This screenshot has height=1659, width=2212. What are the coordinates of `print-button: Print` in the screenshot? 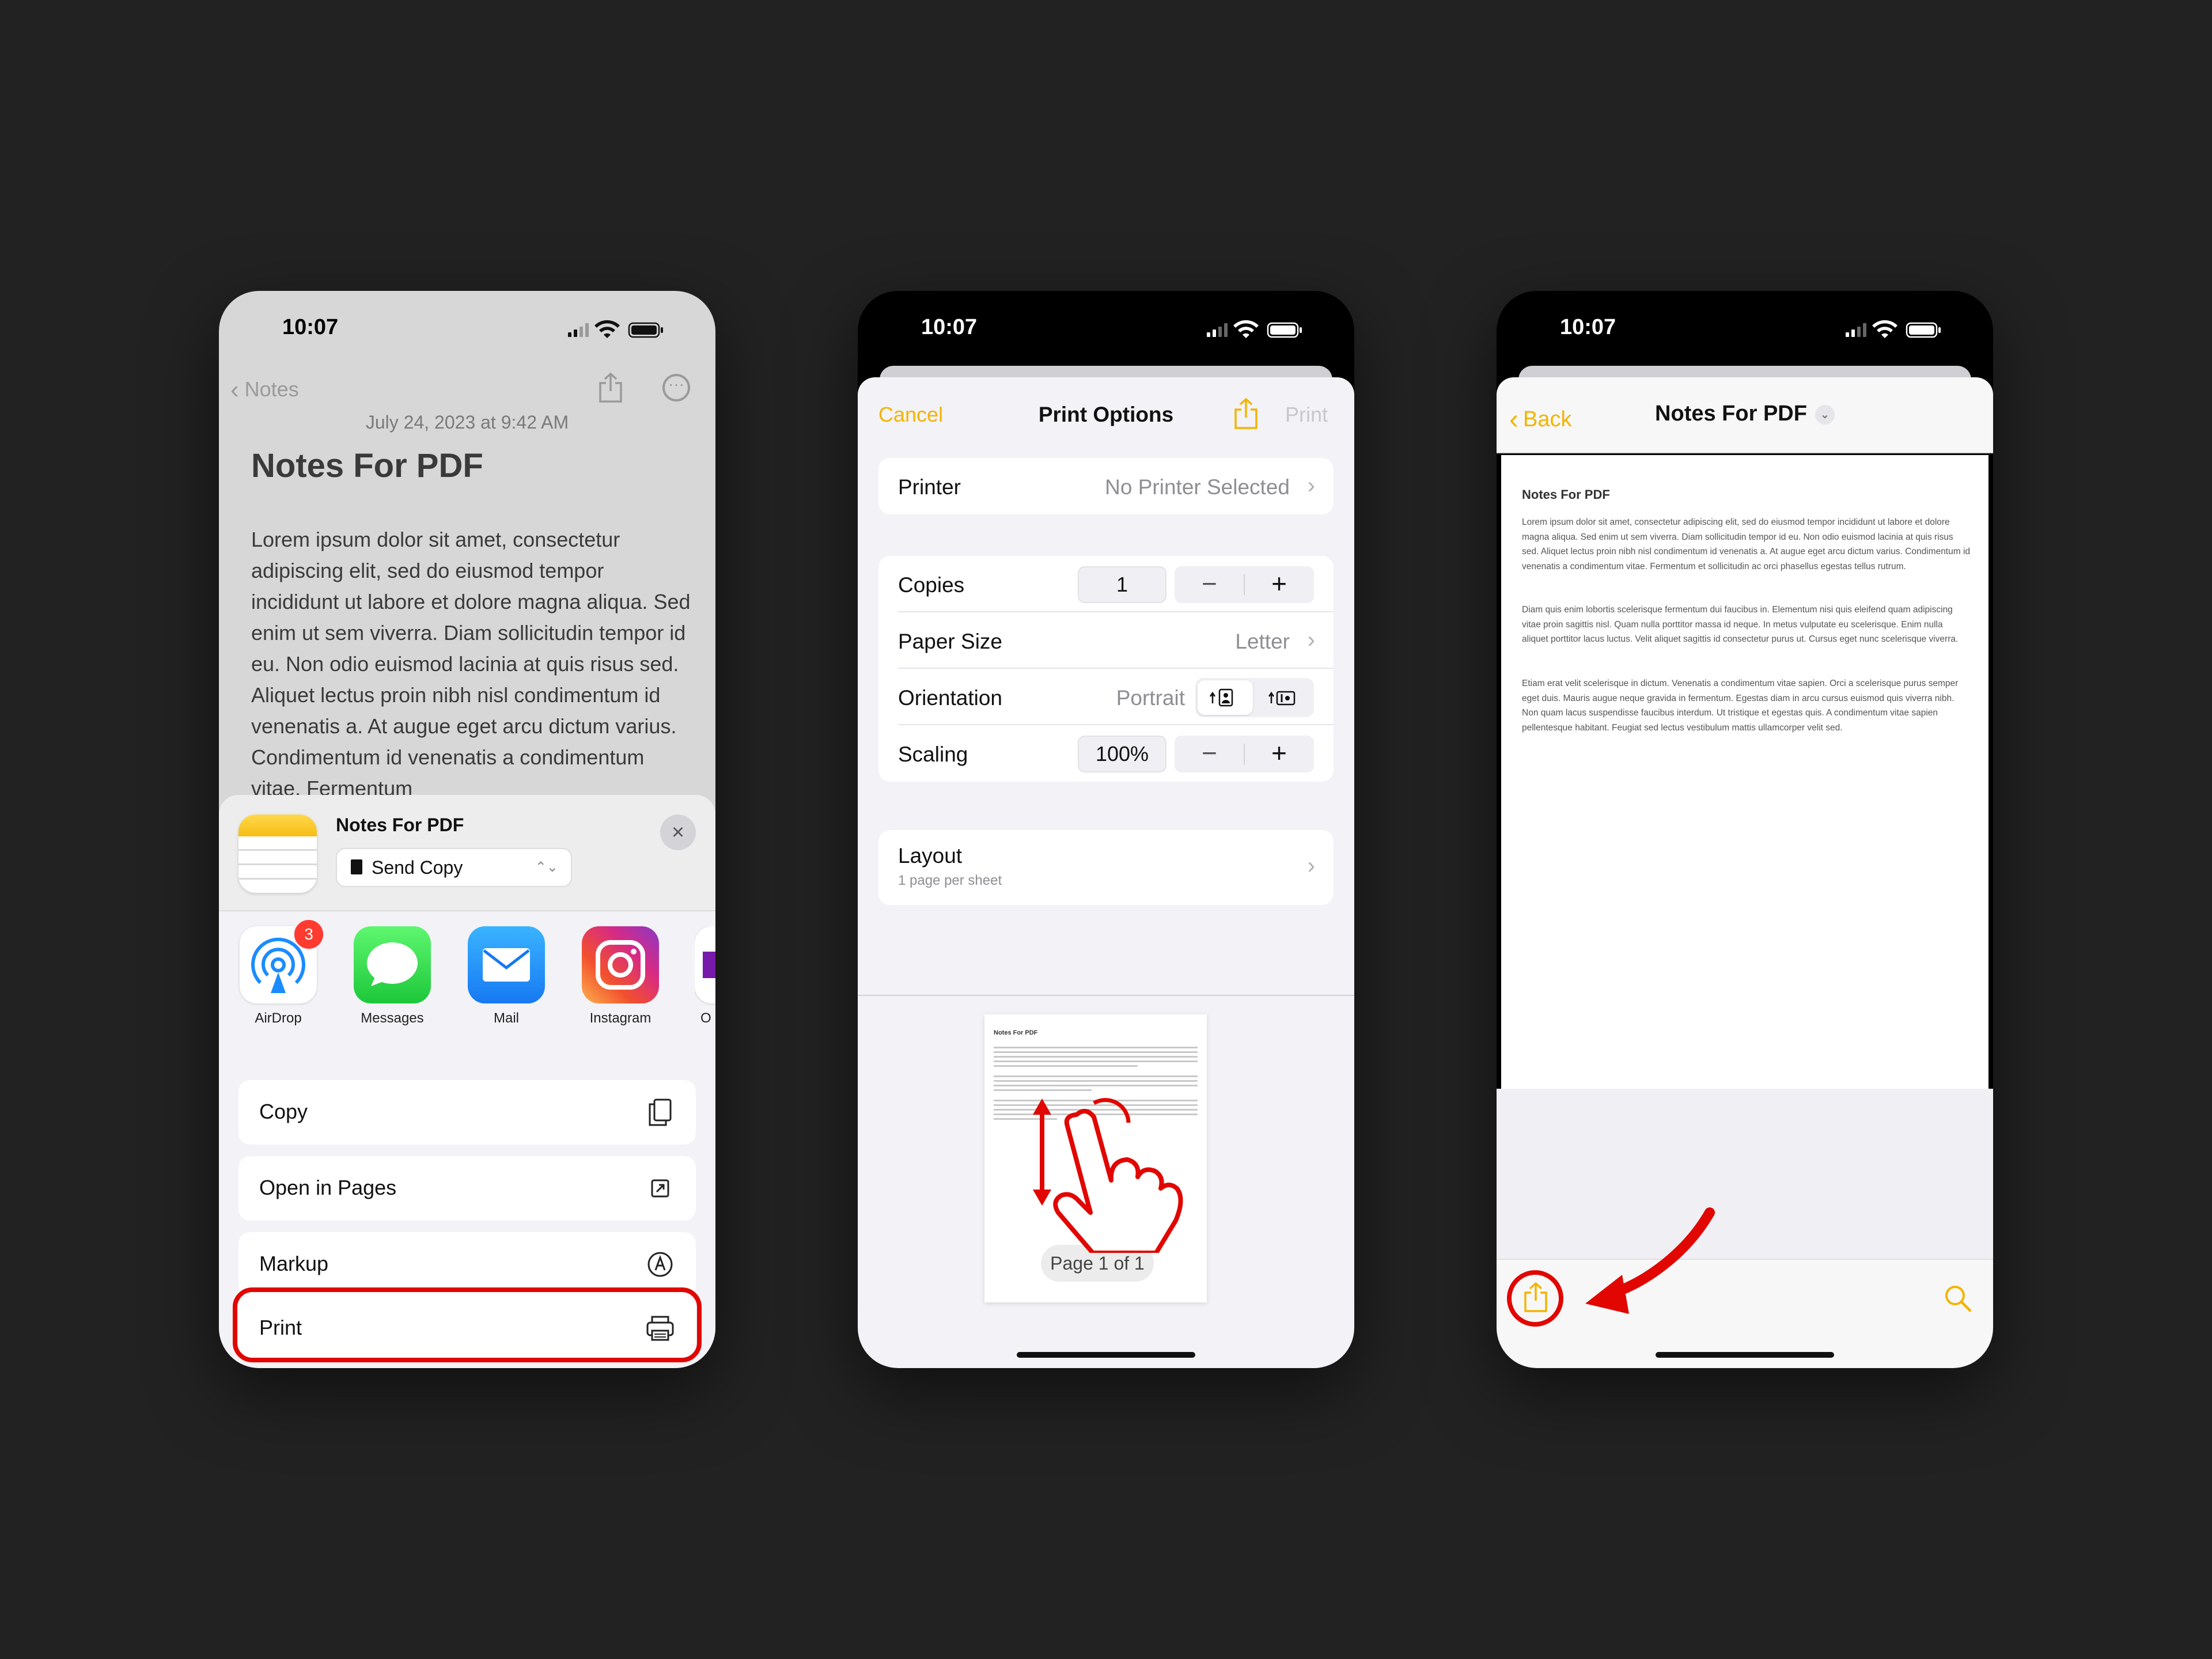 It's located at (1306, 415).